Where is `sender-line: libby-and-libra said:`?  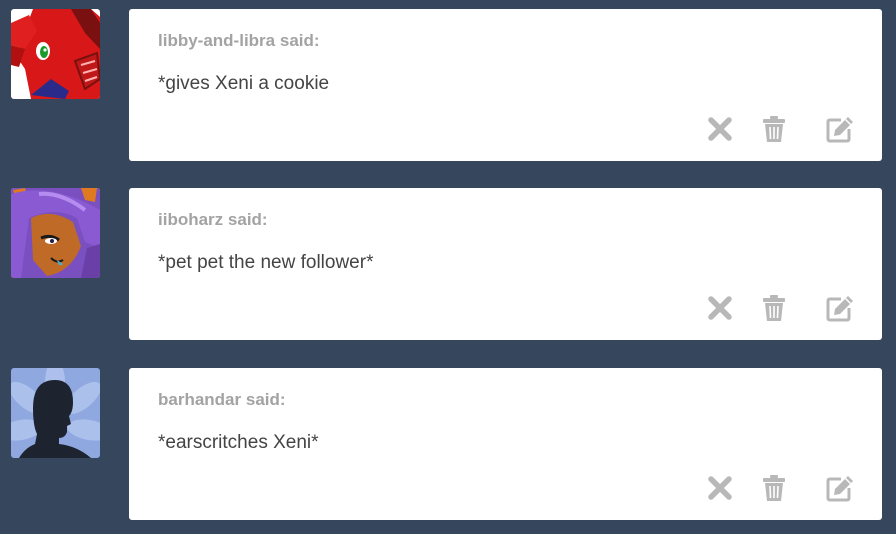
sender-line: libby-and-libra said: is located at coordinates (239, 41).